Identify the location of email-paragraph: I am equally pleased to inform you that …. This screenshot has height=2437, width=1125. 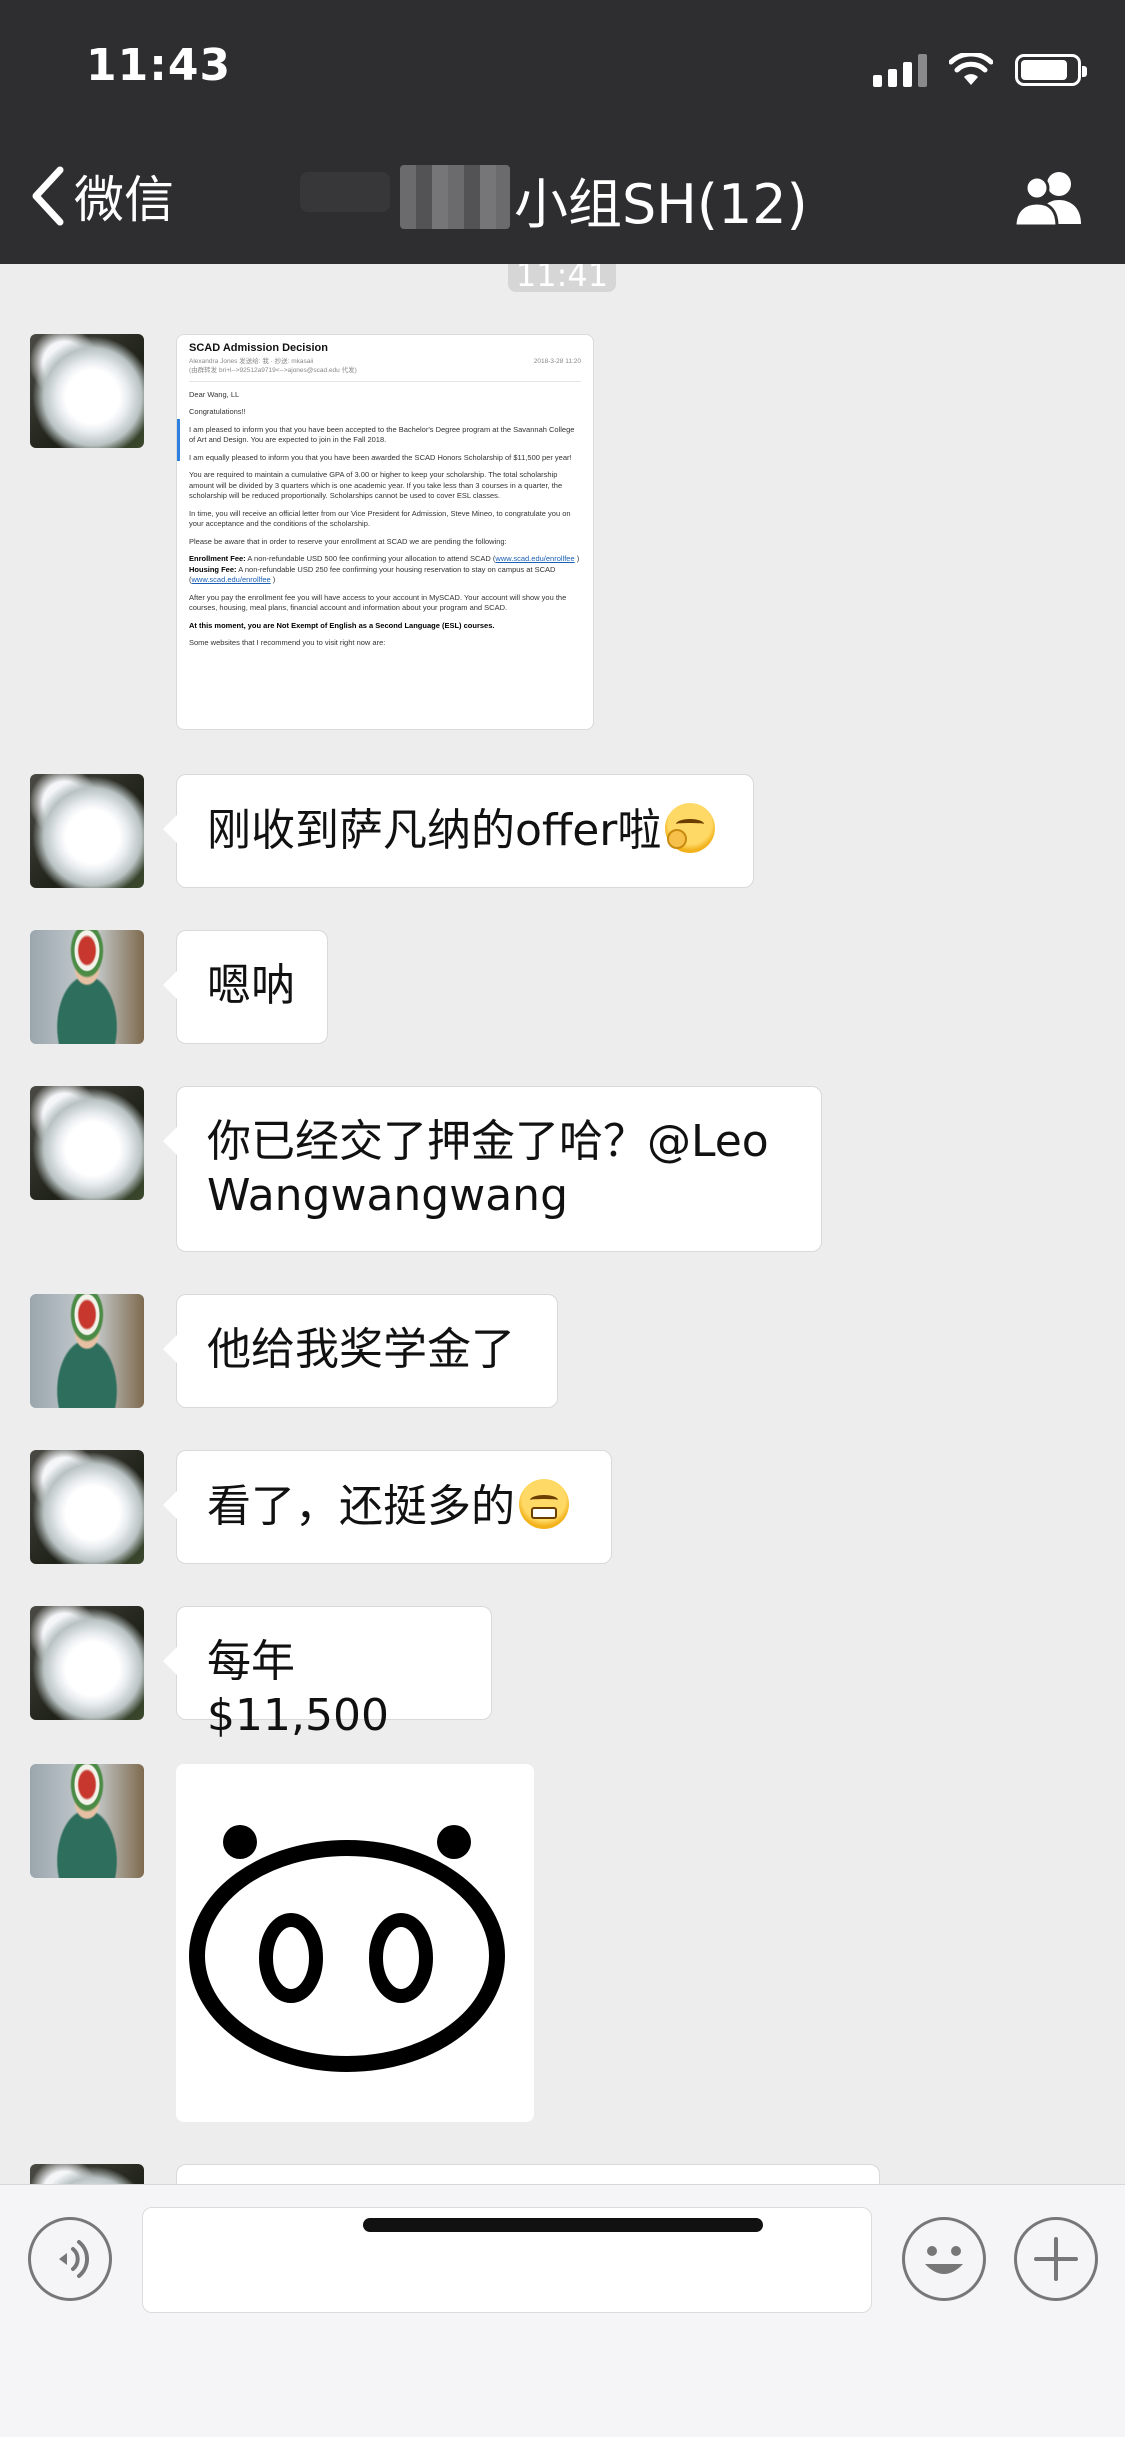
(380, 457).